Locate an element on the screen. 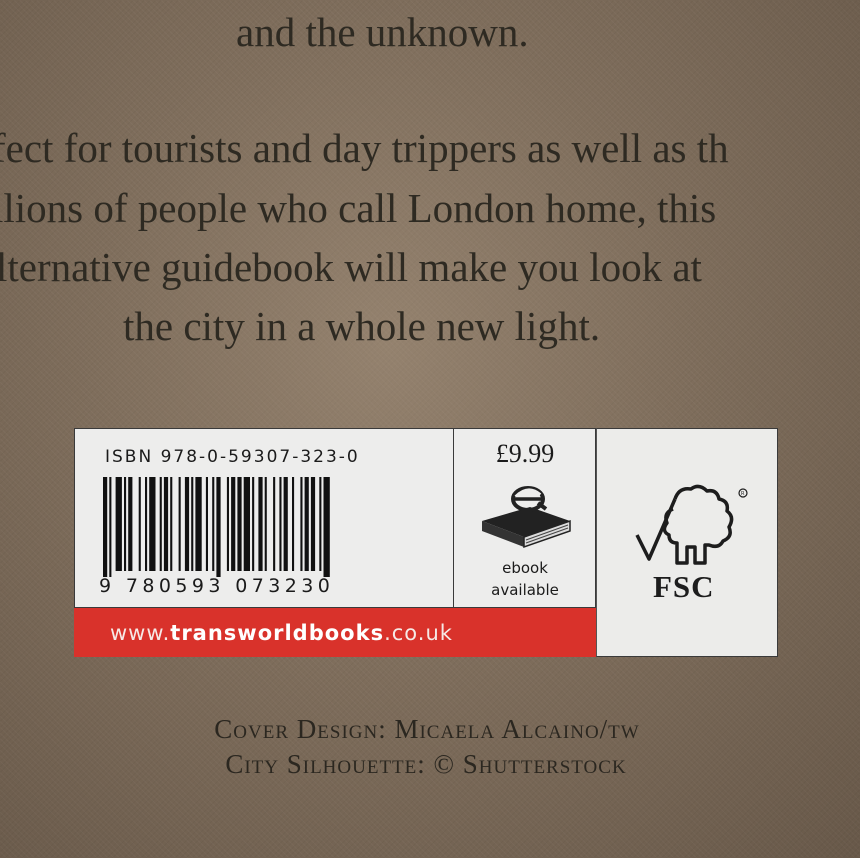  silhouette-credit: City Silhouette: © Shutterstock is located at coordinates (426, 764).